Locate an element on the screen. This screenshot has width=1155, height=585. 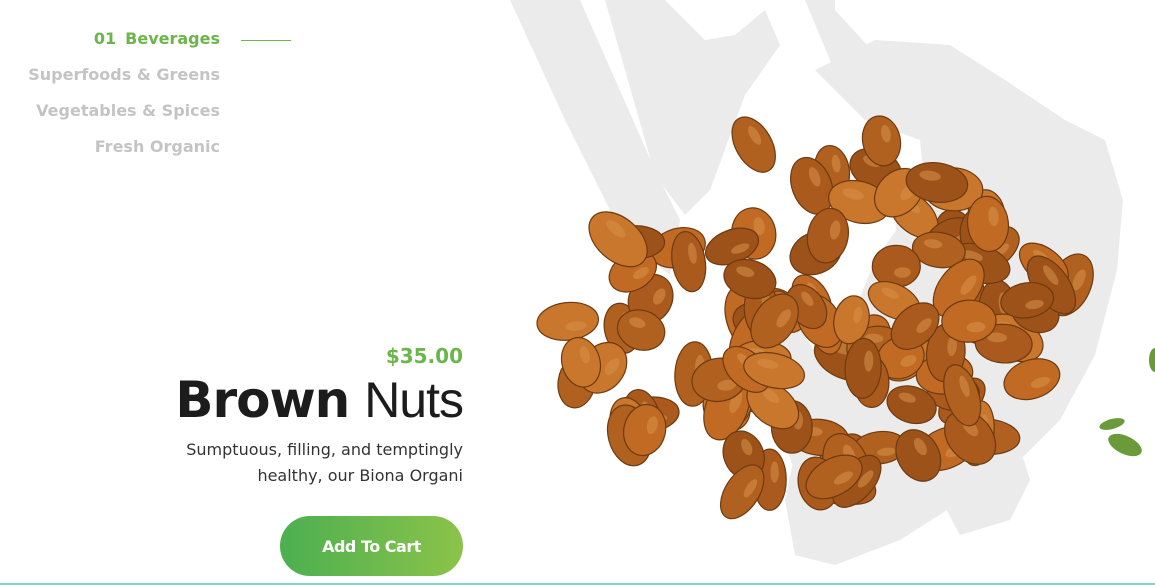
description-line: healthy, our Biona Organi is located at coordinates (360, 475).